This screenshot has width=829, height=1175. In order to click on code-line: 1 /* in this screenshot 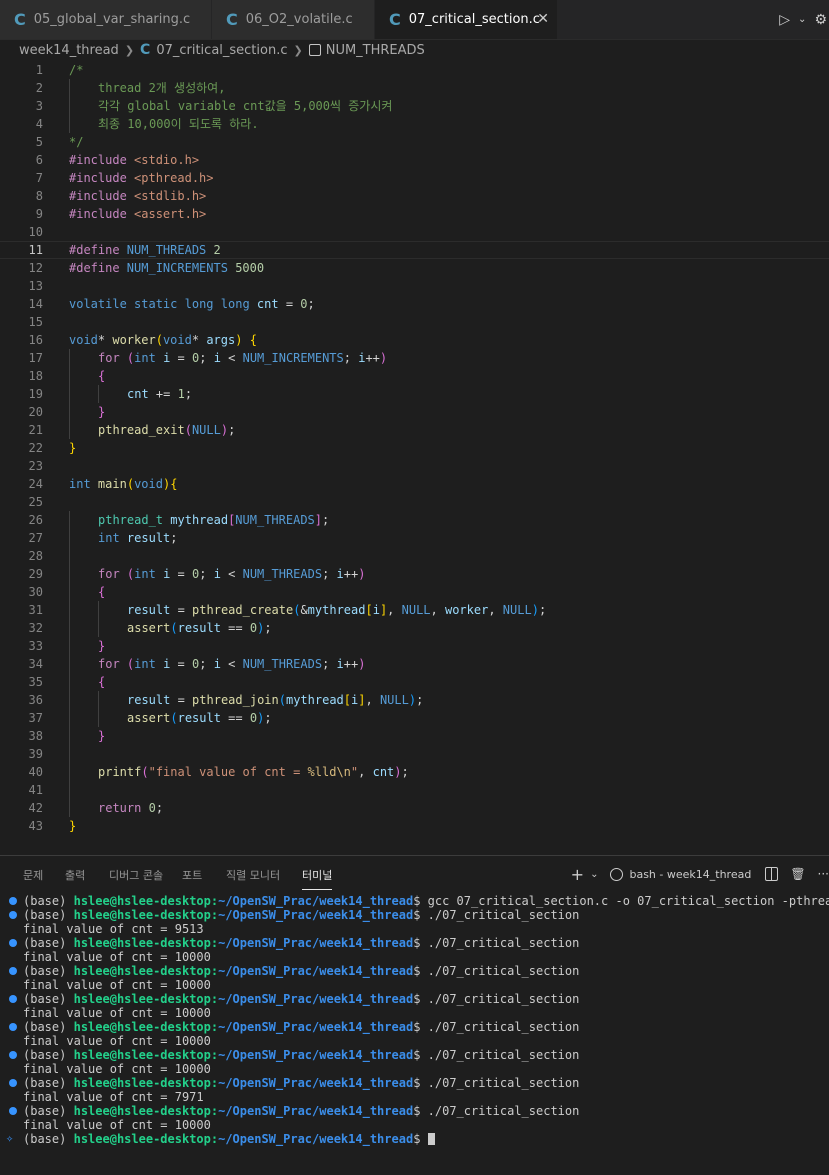, I will do `click(414, 70)`.